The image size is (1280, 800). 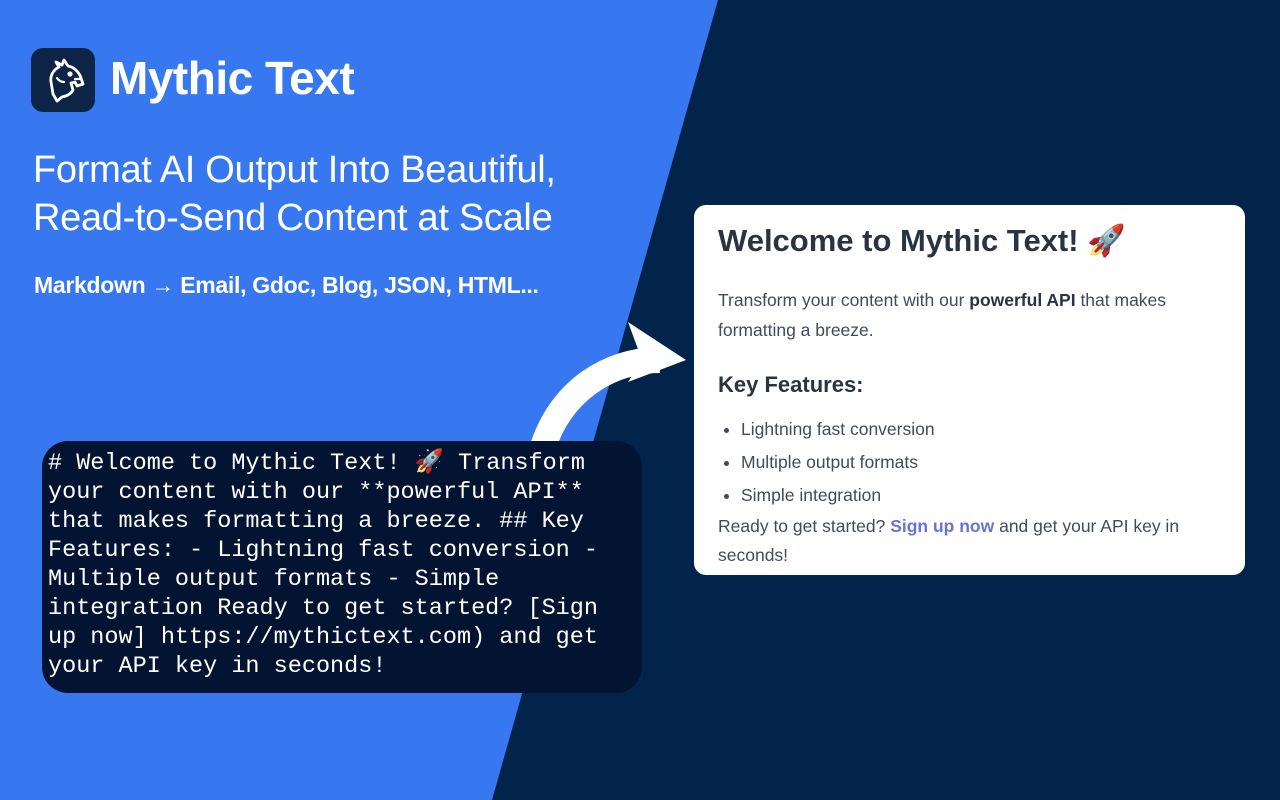 I want to click on feature-item: Lightning fast conversion, so click(x=981, y=429).